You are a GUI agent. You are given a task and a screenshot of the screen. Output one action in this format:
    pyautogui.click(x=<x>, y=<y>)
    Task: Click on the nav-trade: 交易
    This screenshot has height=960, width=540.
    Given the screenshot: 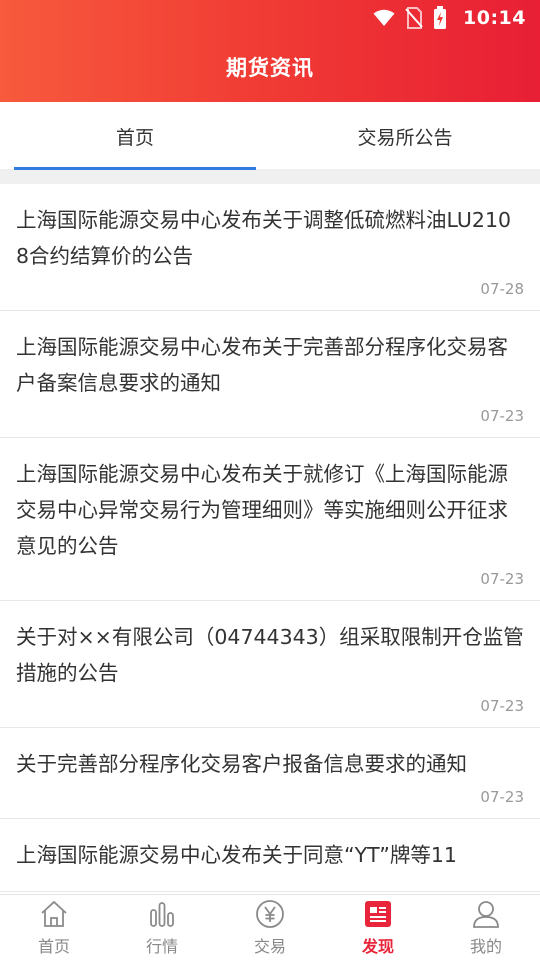 What is the action you would take?
    pyautogui.click(x=270, y=927)
    